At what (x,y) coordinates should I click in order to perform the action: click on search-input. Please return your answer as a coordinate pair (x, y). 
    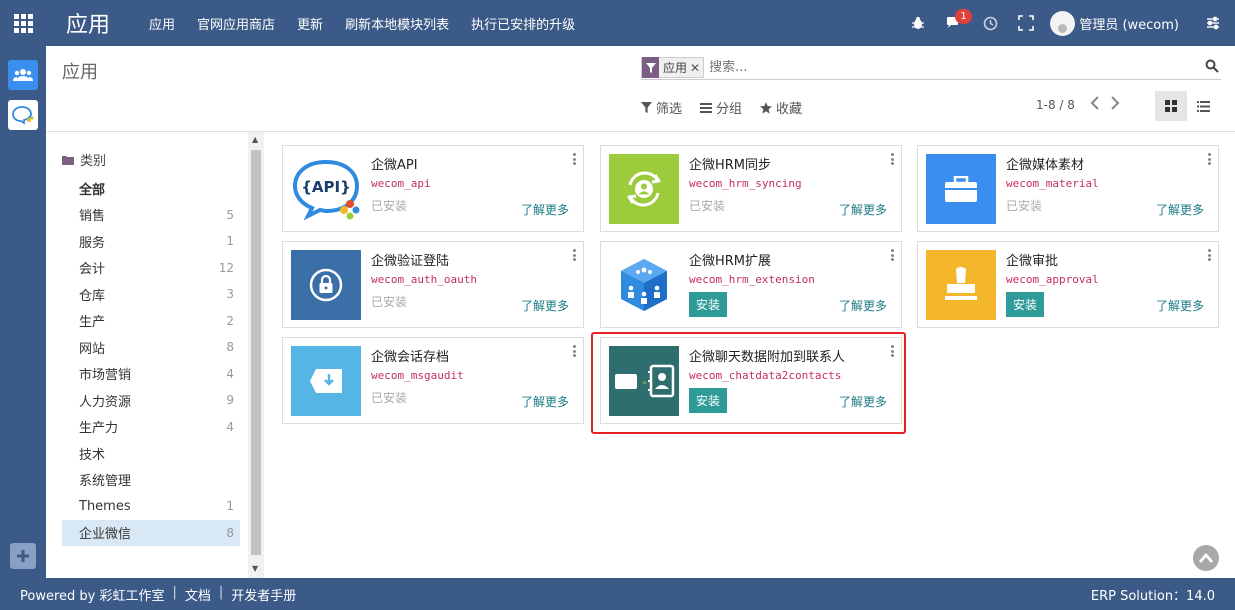
    Looking at the image, I should click on (949, 67).